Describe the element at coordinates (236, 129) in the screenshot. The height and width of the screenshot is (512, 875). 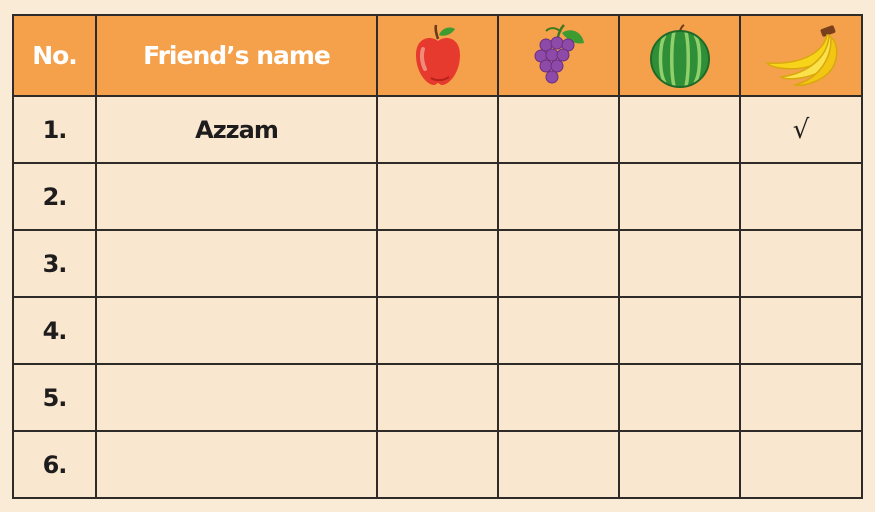
I see `friend-name-cell: Azzam` at that location.